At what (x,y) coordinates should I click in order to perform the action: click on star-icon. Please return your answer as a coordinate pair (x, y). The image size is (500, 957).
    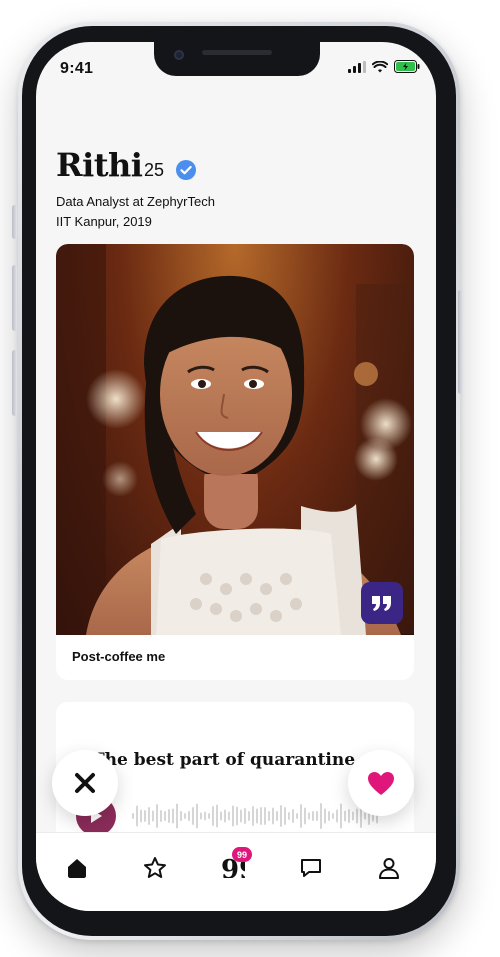
    Looking at the image, I should click on (155, 867).